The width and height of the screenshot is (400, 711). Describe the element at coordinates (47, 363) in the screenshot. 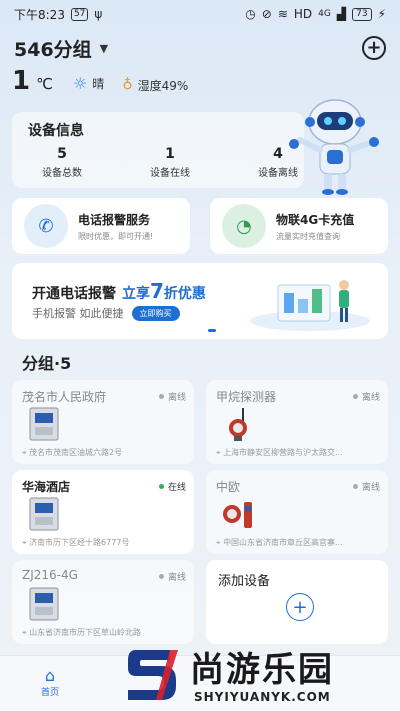

I see `groups-title: 分组·5` at that location.